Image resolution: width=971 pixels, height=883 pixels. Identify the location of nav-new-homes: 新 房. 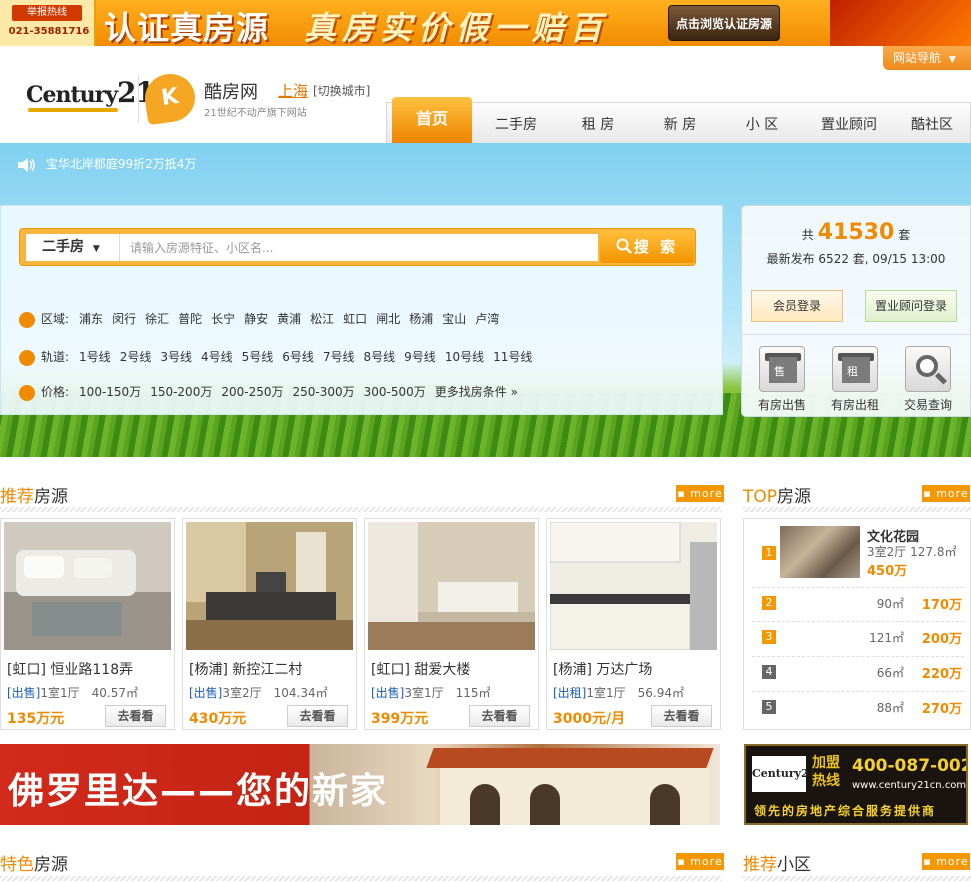
(680, 123).